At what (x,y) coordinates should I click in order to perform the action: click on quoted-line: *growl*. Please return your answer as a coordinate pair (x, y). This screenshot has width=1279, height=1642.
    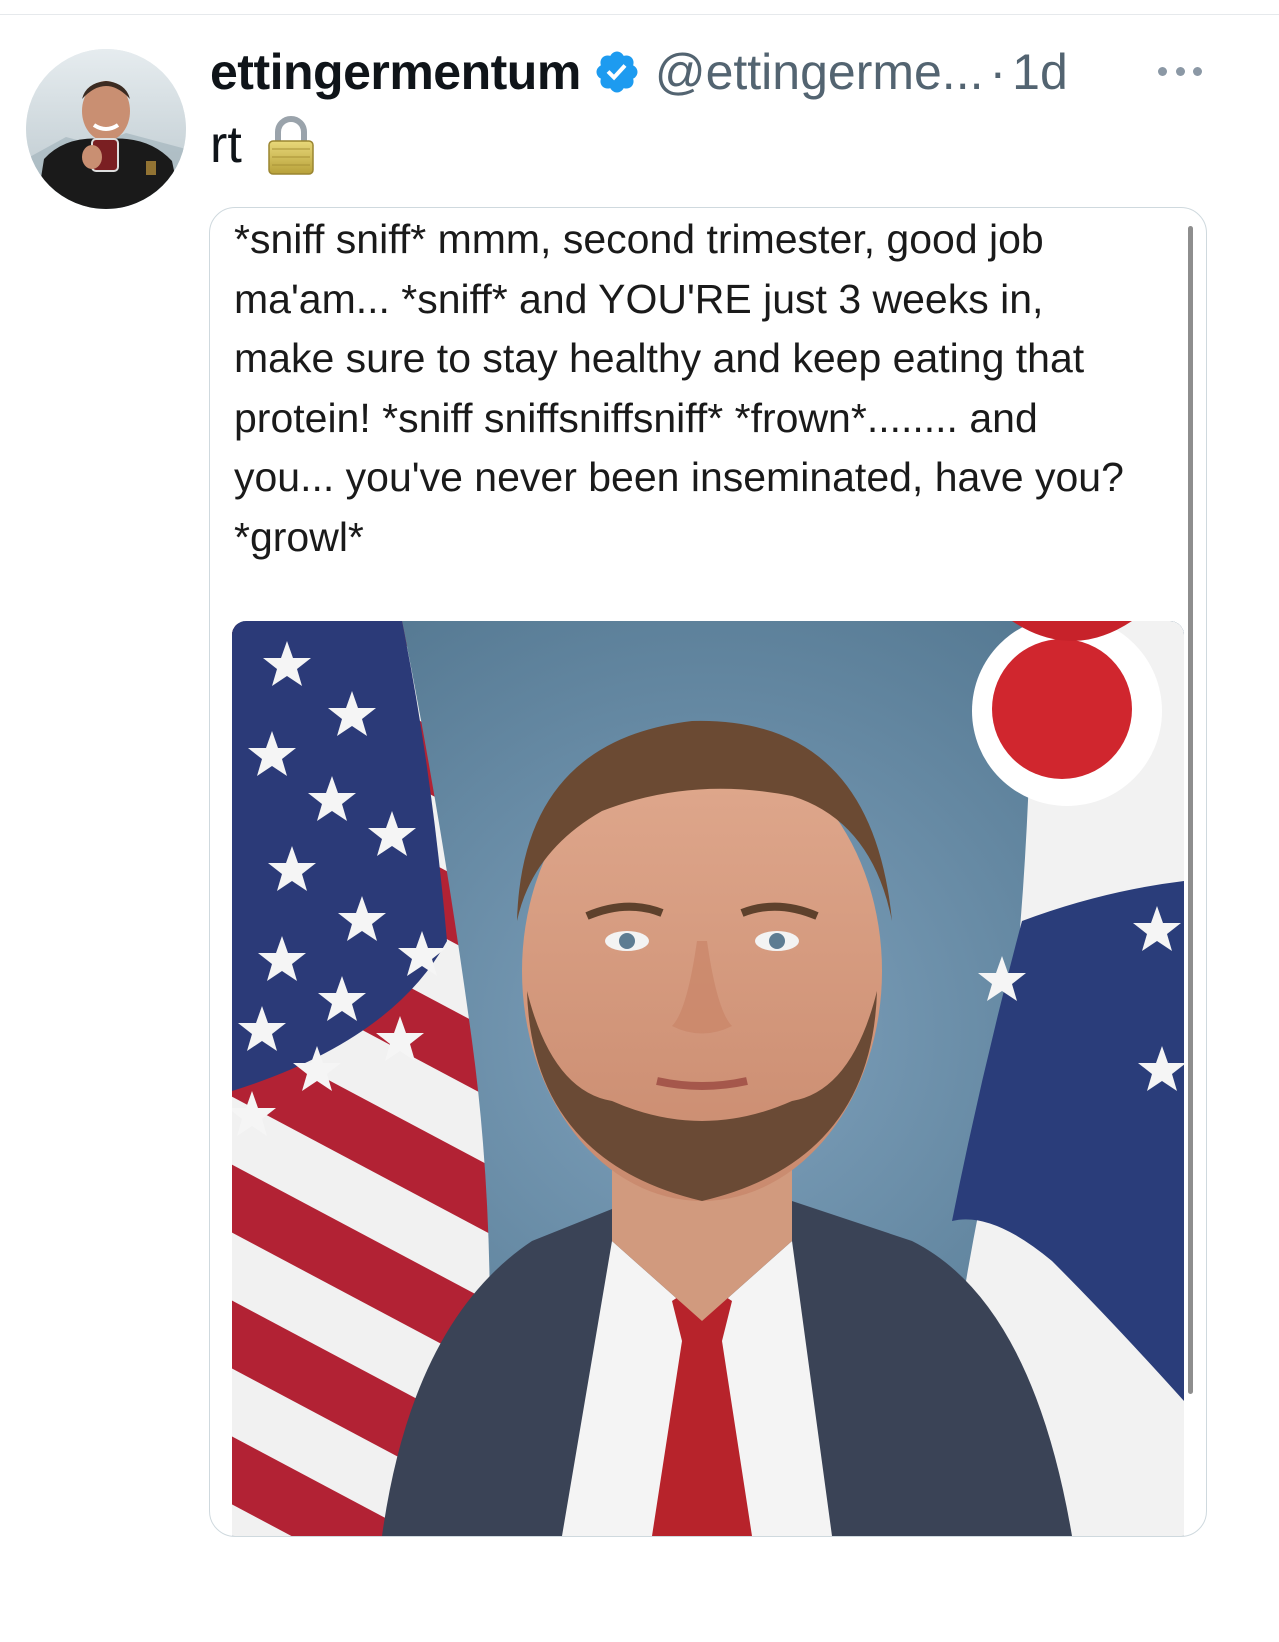
    Looking at the image, I should click on (299, 536).